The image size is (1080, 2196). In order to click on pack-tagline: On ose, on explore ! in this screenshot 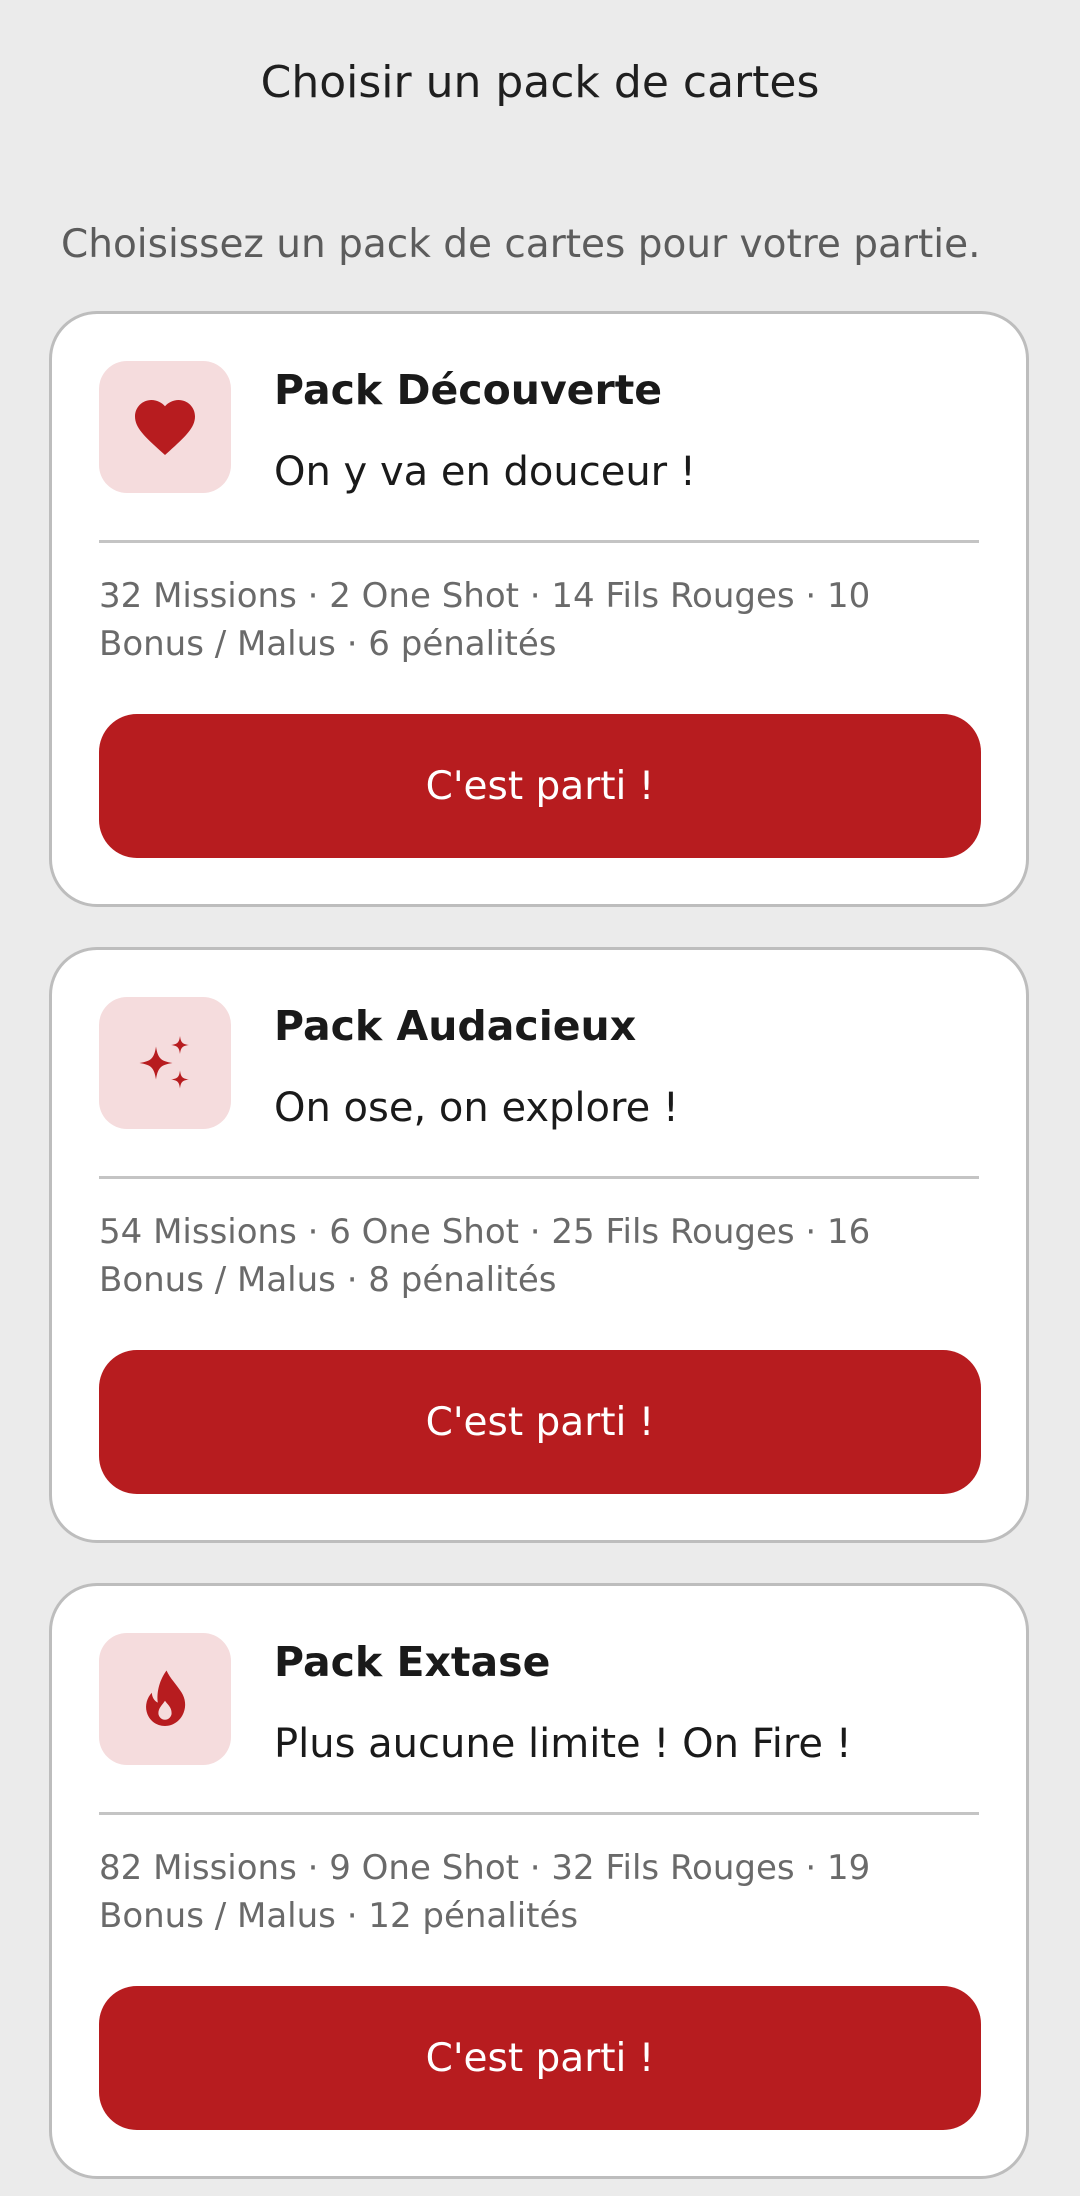, I will do `click(476, 1108)`.